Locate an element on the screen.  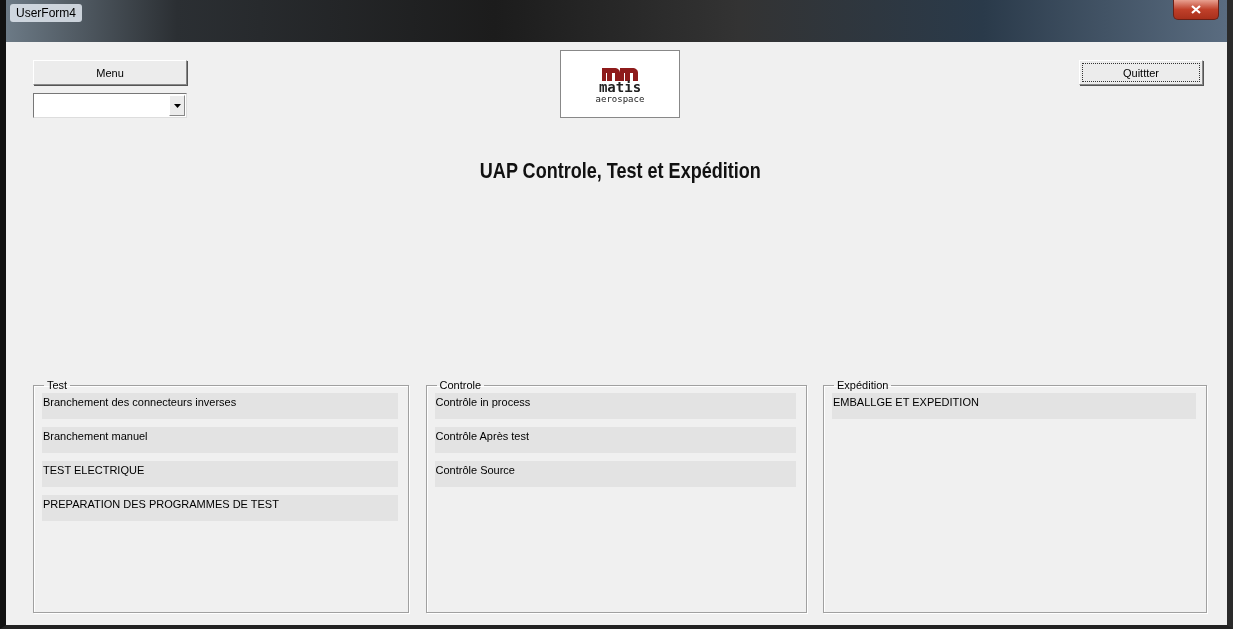
list-entry: PREPARATION DES PROGRAMMES DE TEST is located at coordinates (220, 508).